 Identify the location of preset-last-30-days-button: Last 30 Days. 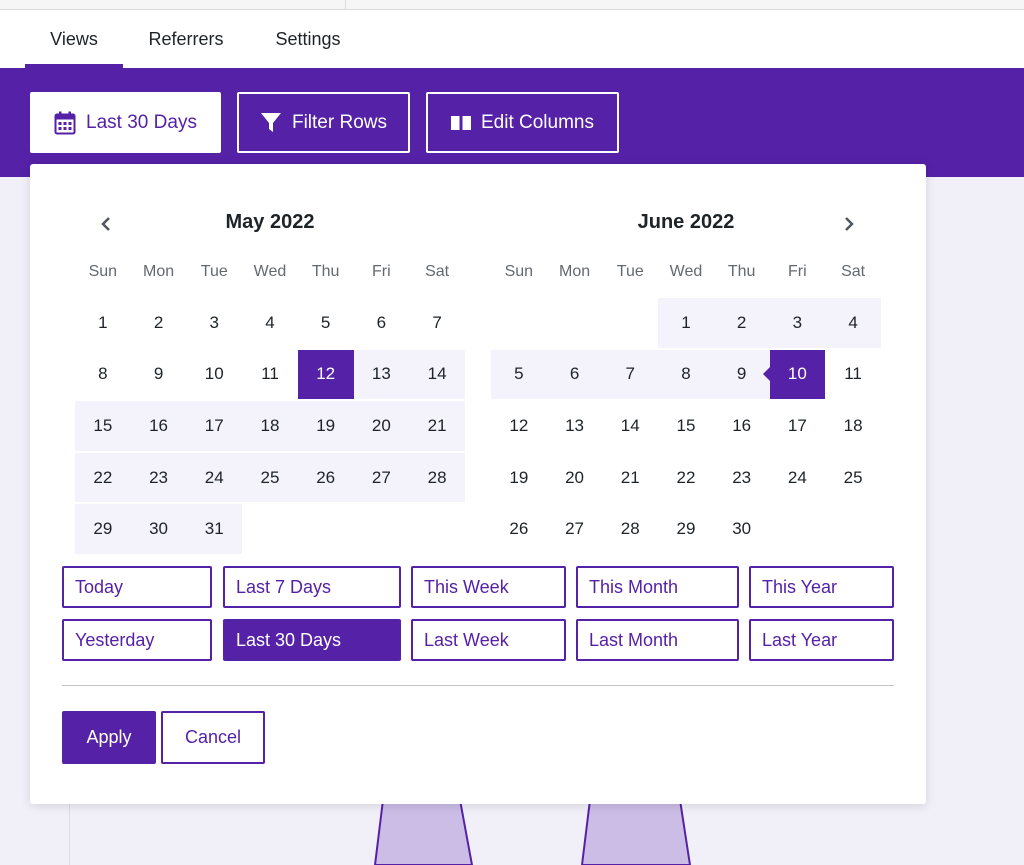
(312, 640).